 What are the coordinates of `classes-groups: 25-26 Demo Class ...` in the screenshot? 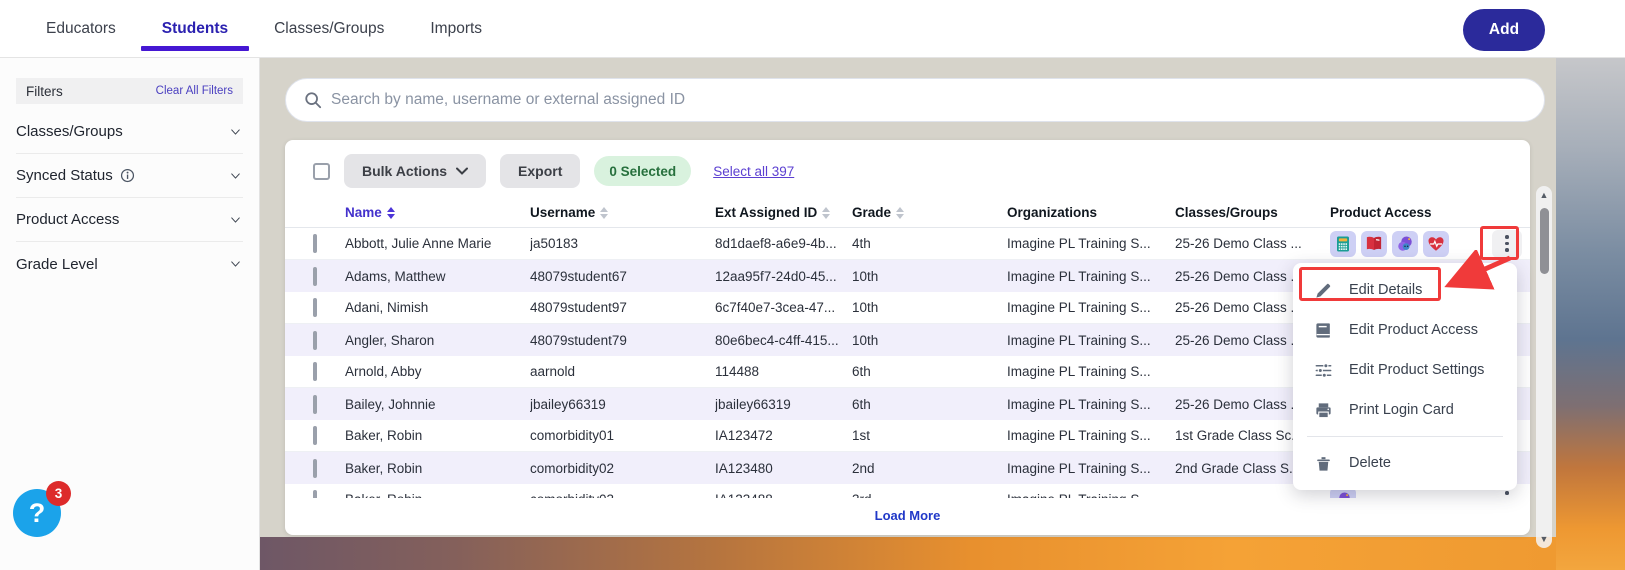 It's located at (1238, 243).